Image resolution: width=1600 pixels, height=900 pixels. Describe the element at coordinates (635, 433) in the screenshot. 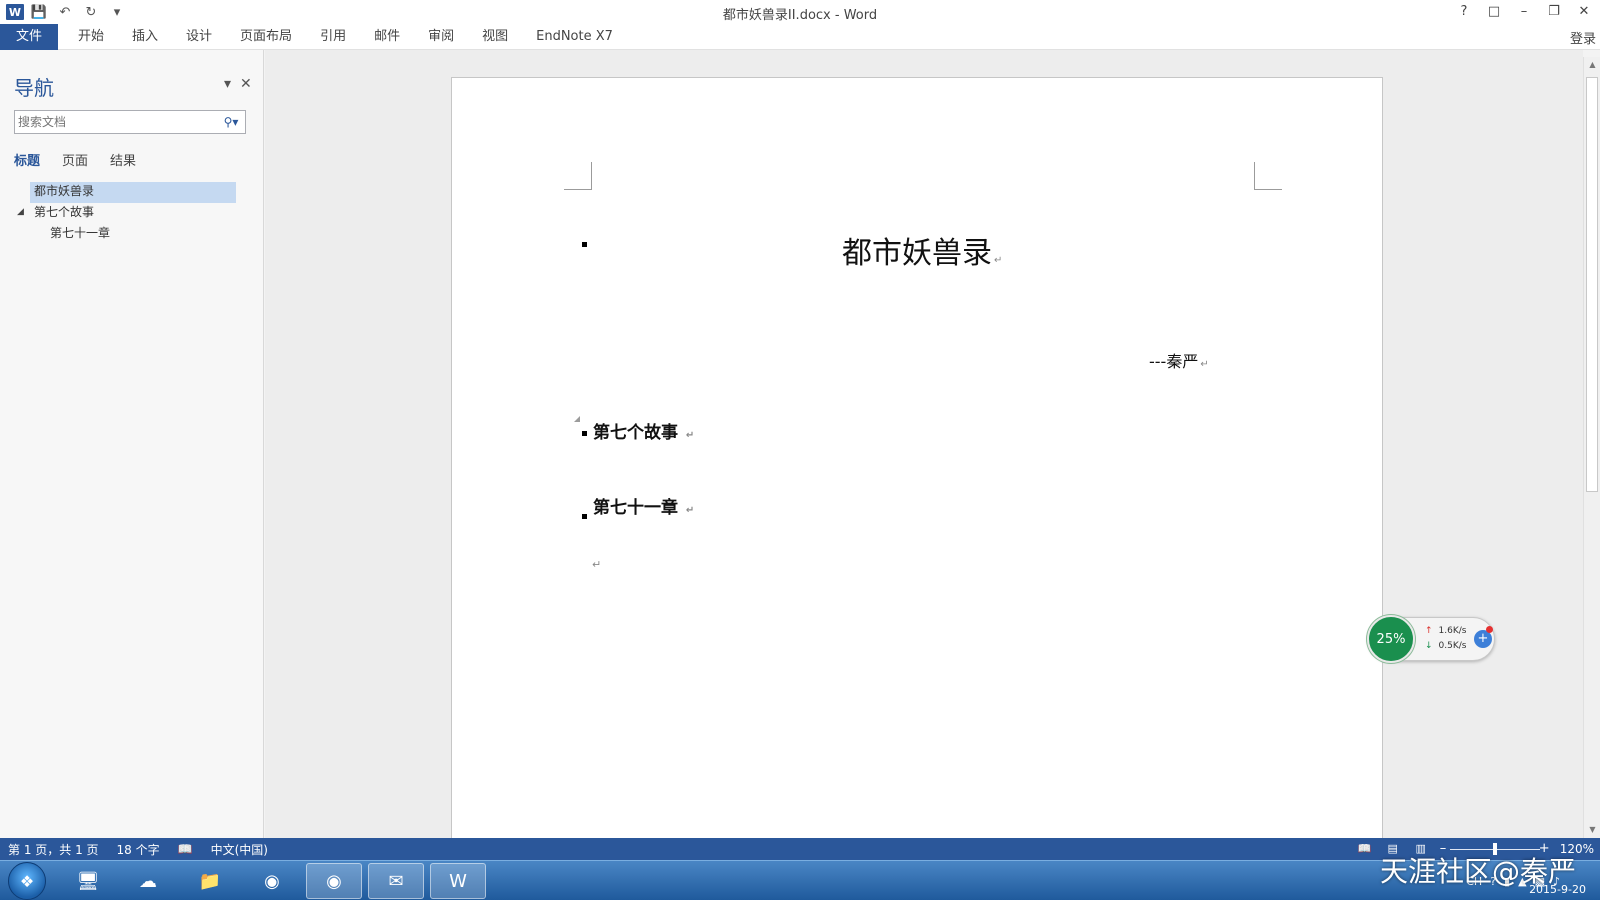

I see `section-heading-text: 第七个故事` at that location.